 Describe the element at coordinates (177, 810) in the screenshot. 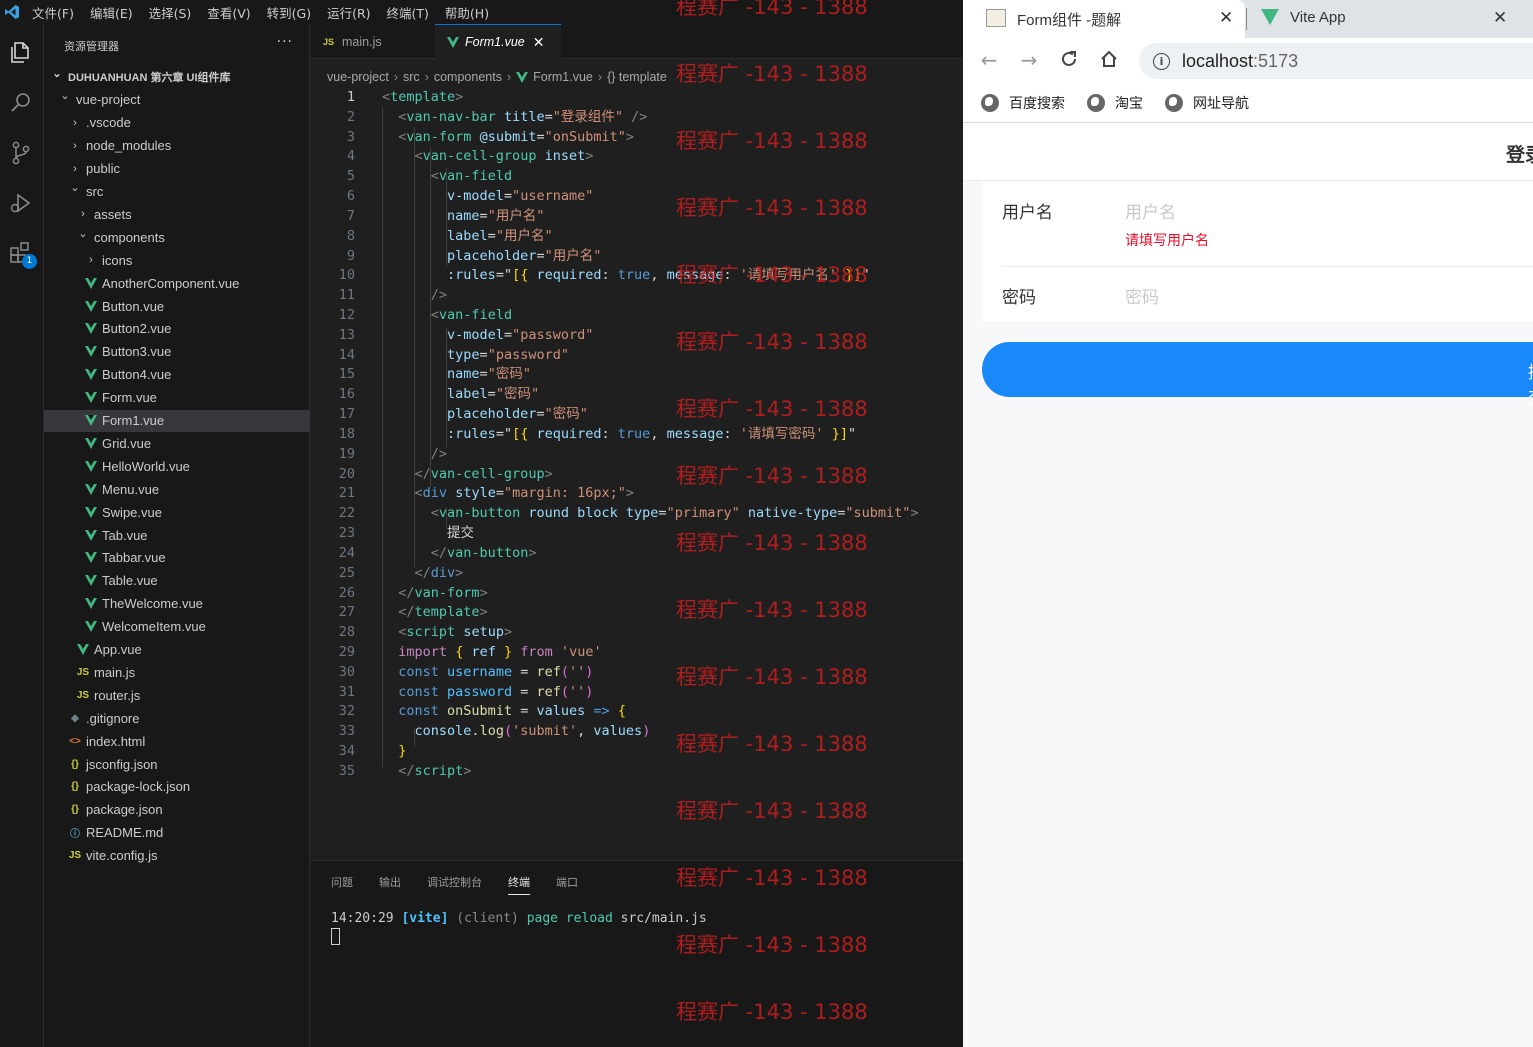

I see `tree-item: {} package.json` at that location.